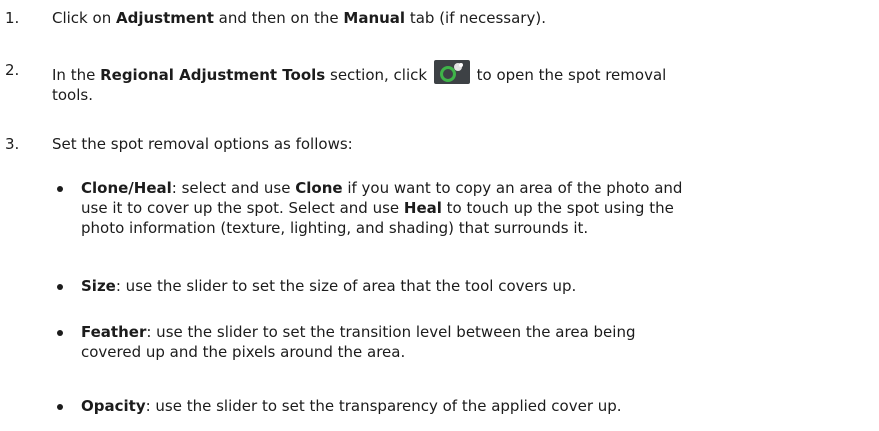 This screenshot has width=879, height=431. Describe the element at coordinates (278, 18) in the screenshot. I see `step-text-part: and then on the` at that location.